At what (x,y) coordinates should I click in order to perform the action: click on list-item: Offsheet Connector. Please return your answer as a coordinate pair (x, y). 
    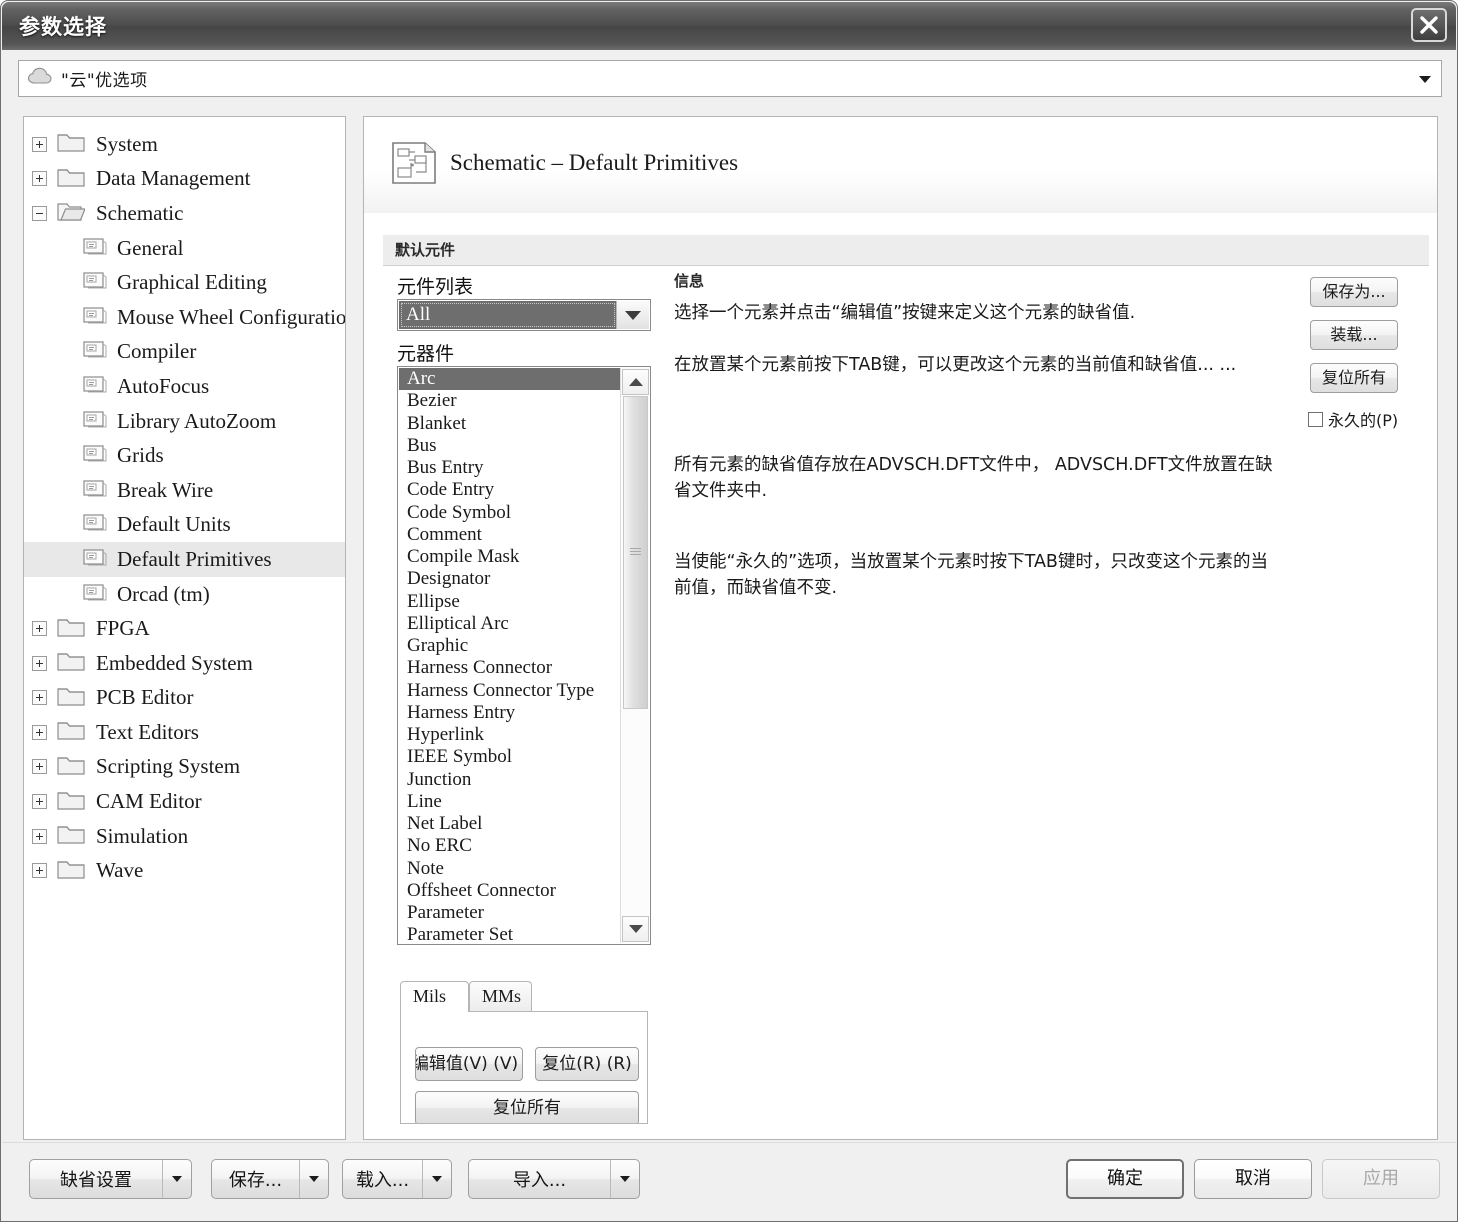
    Looking at the image, I should click on (510, 891).